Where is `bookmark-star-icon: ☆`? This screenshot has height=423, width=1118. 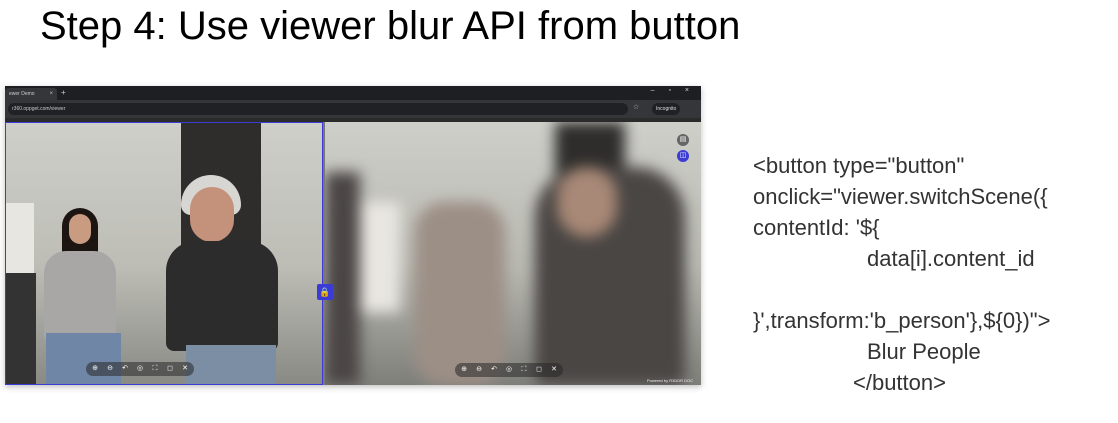
bookmark-star-icon: ☆ is located at coordinates (636, 107).